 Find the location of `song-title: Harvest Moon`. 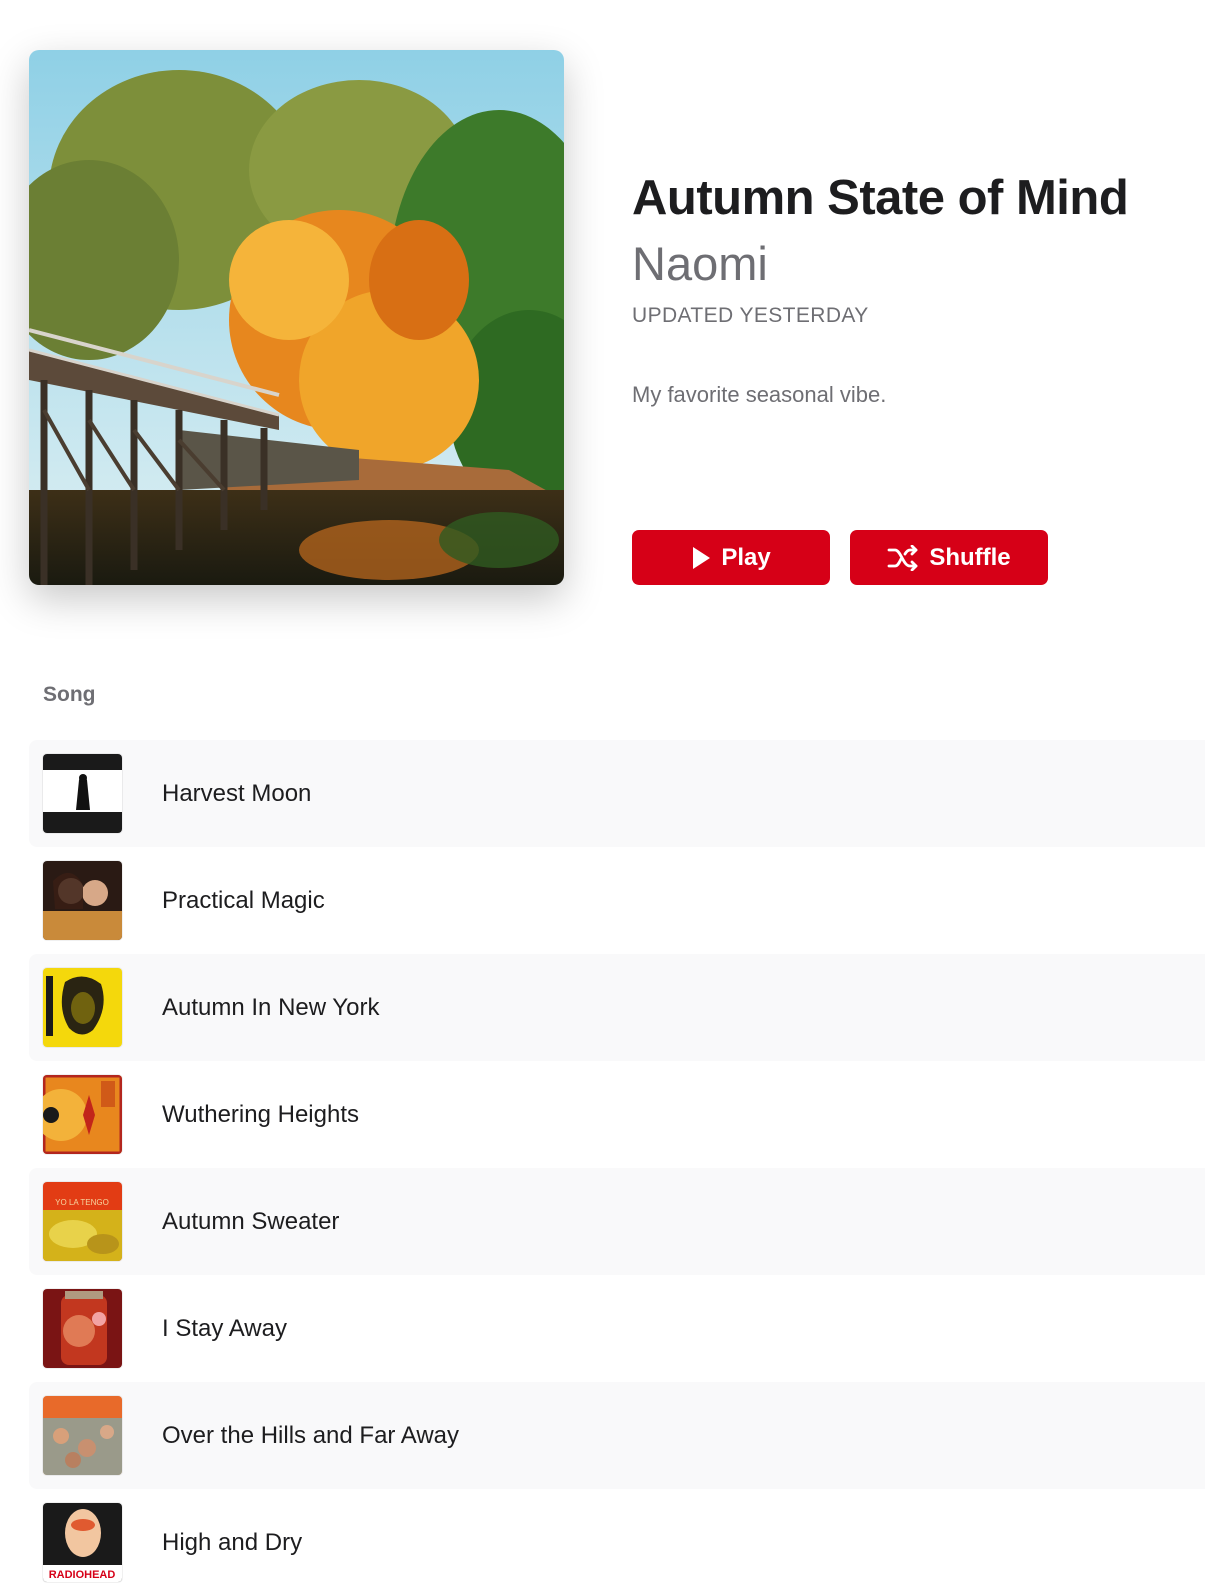

song-title: Harvest Moon is located at coordinates (237, 793).